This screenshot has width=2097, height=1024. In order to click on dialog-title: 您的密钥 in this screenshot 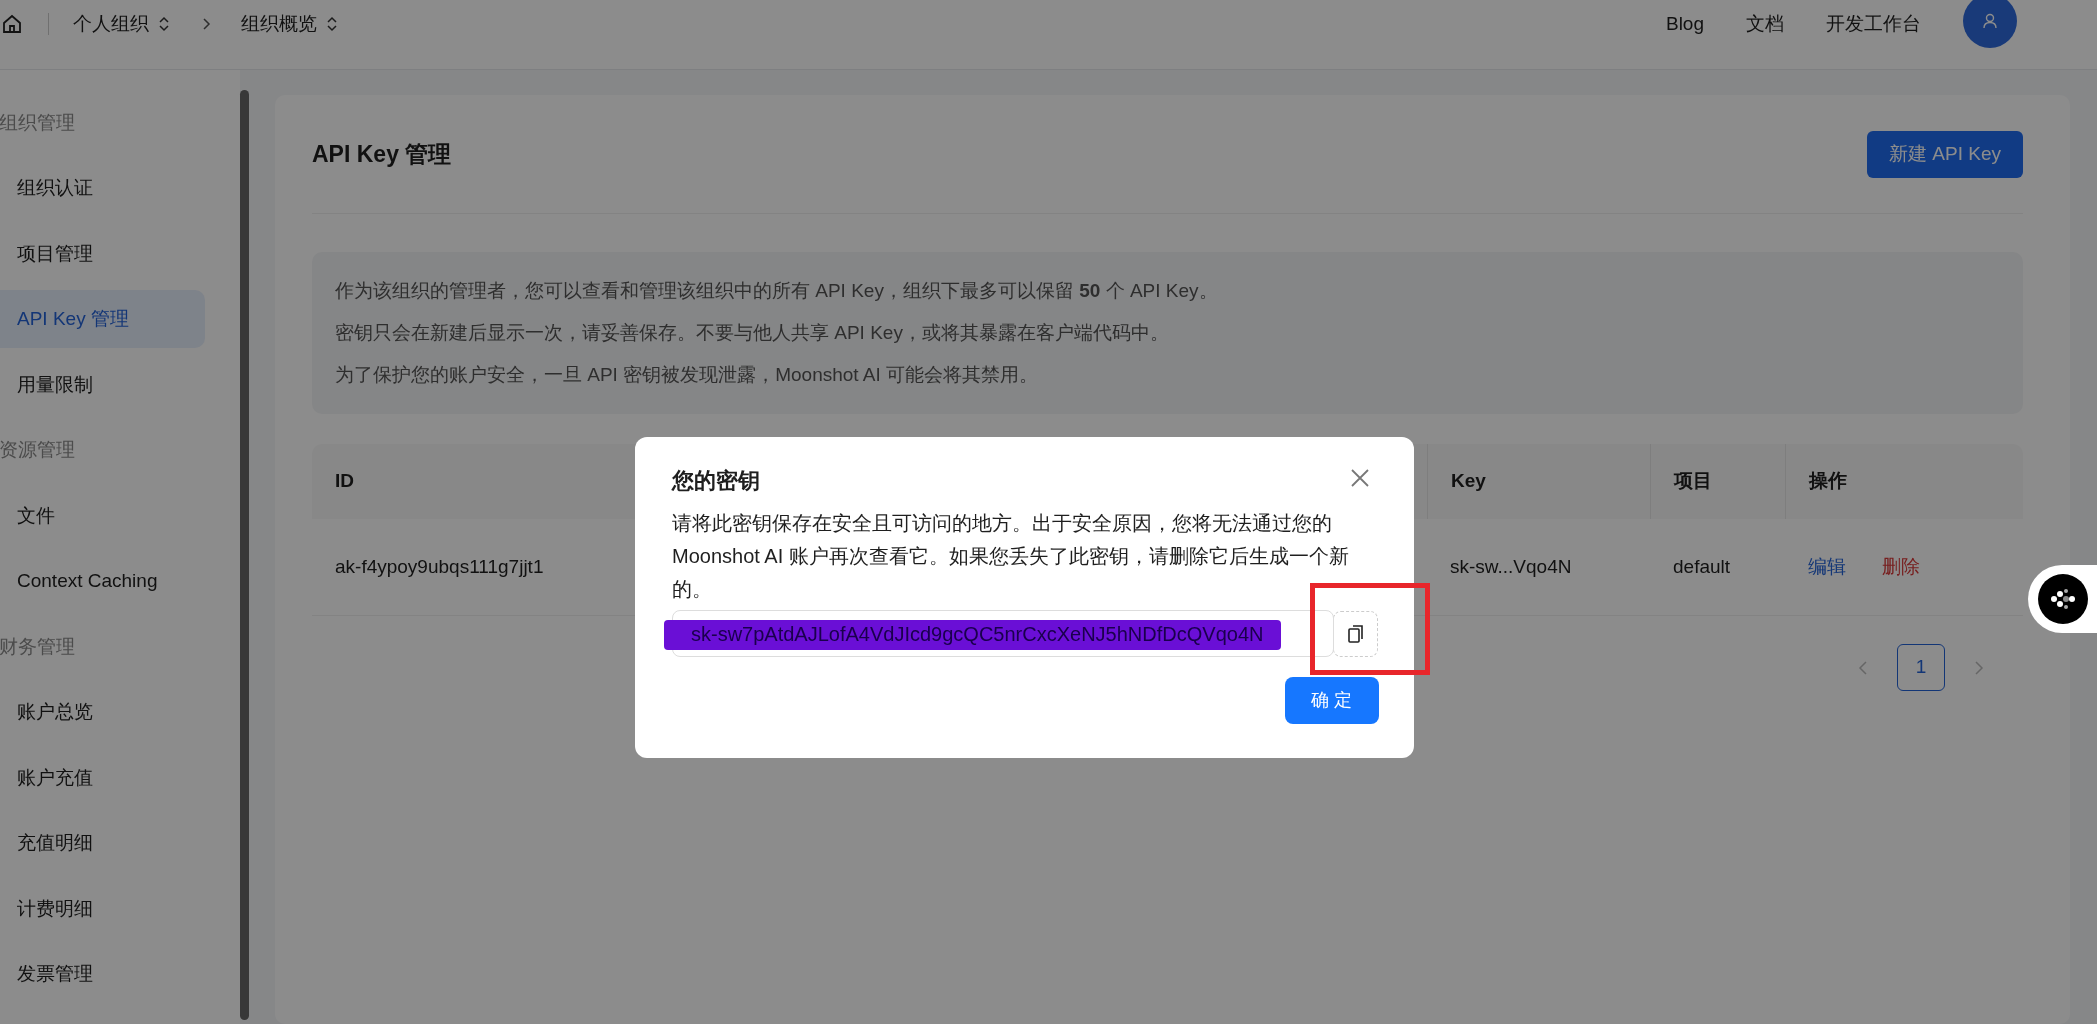, I will do `click(716, 481)`.